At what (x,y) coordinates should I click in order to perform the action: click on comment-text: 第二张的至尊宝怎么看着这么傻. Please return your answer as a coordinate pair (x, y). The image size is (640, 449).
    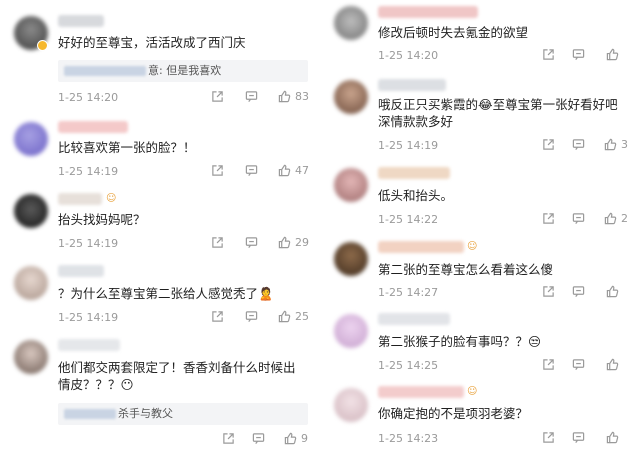
    Looking at the image, I should click on (466, 269).